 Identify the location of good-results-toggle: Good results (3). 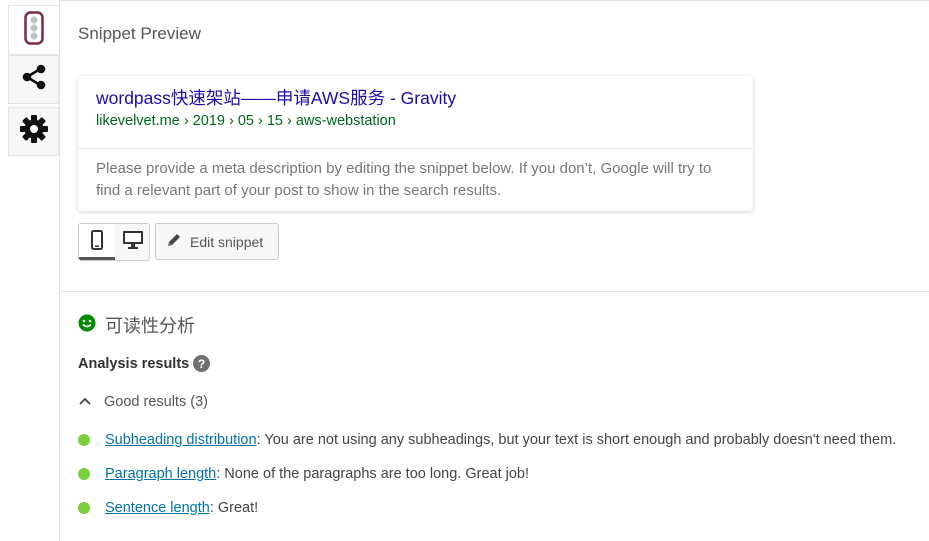
(143, 402).